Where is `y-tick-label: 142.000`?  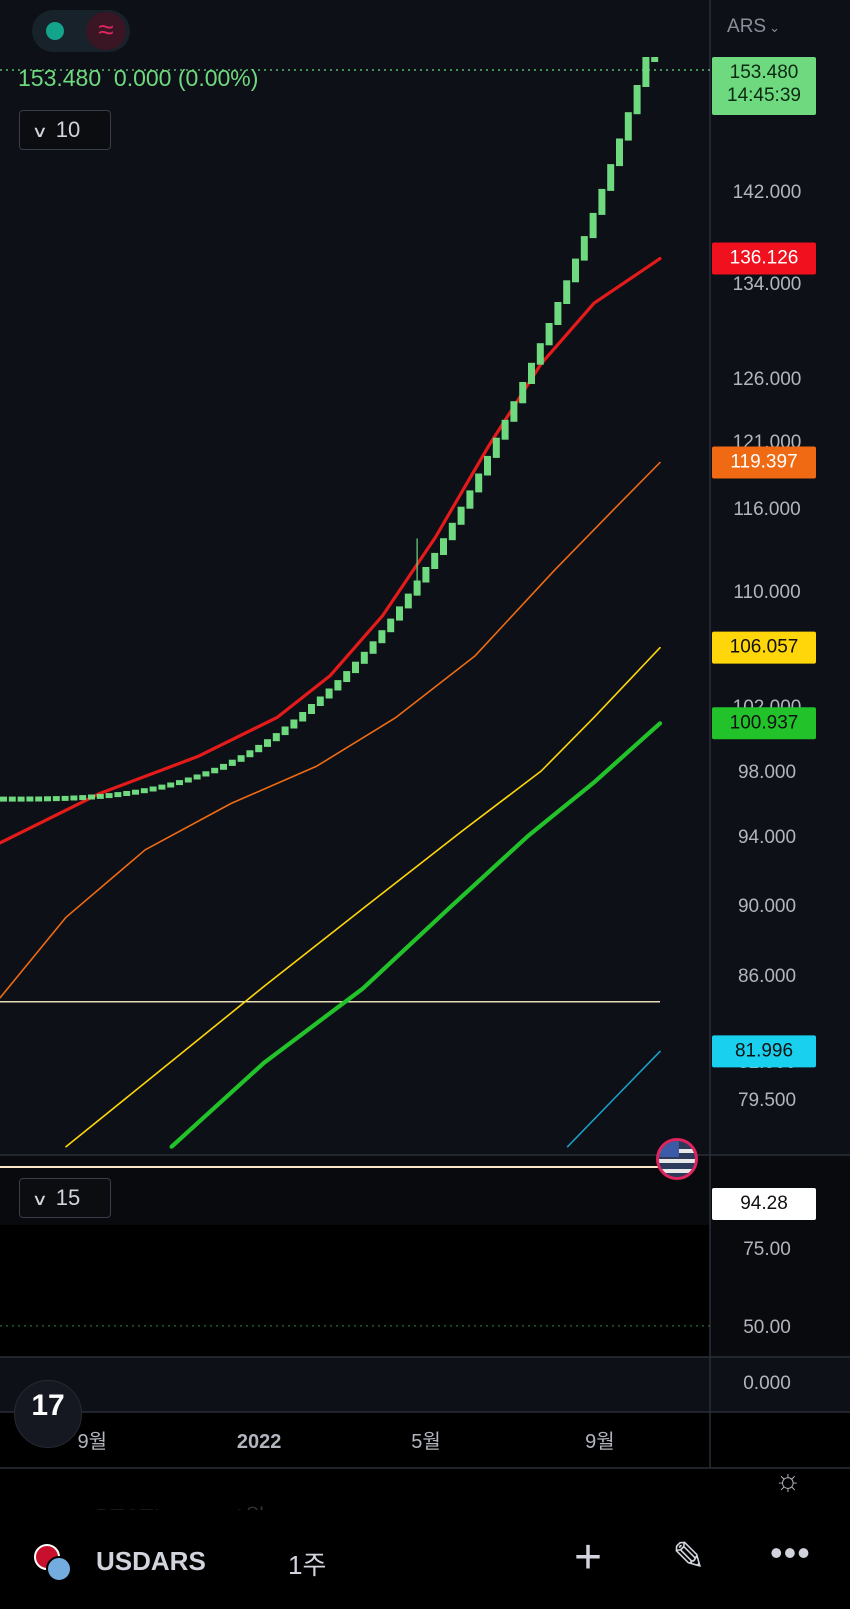
y-tick-label: 142.000 is located at coordinates (767, 192).